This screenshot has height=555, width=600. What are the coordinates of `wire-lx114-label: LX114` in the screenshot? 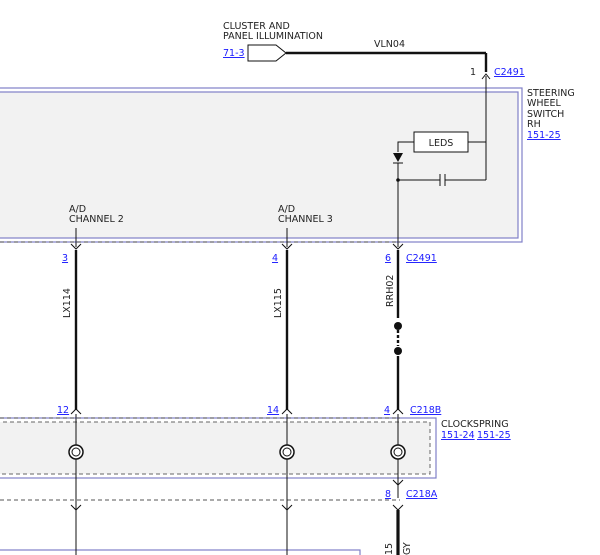 It's located at (67, 303).